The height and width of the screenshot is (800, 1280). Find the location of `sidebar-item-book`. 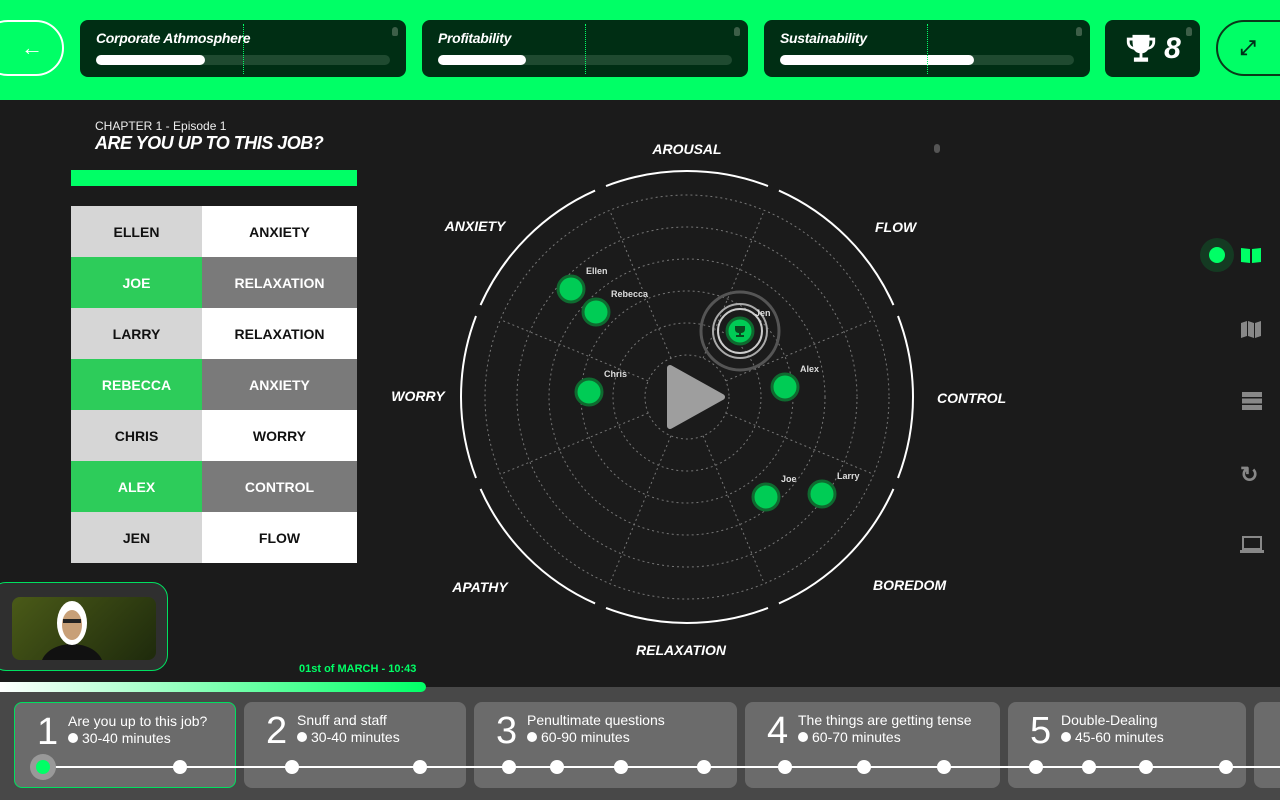

sidebar-item-book is located at coordinates (1240, 255).